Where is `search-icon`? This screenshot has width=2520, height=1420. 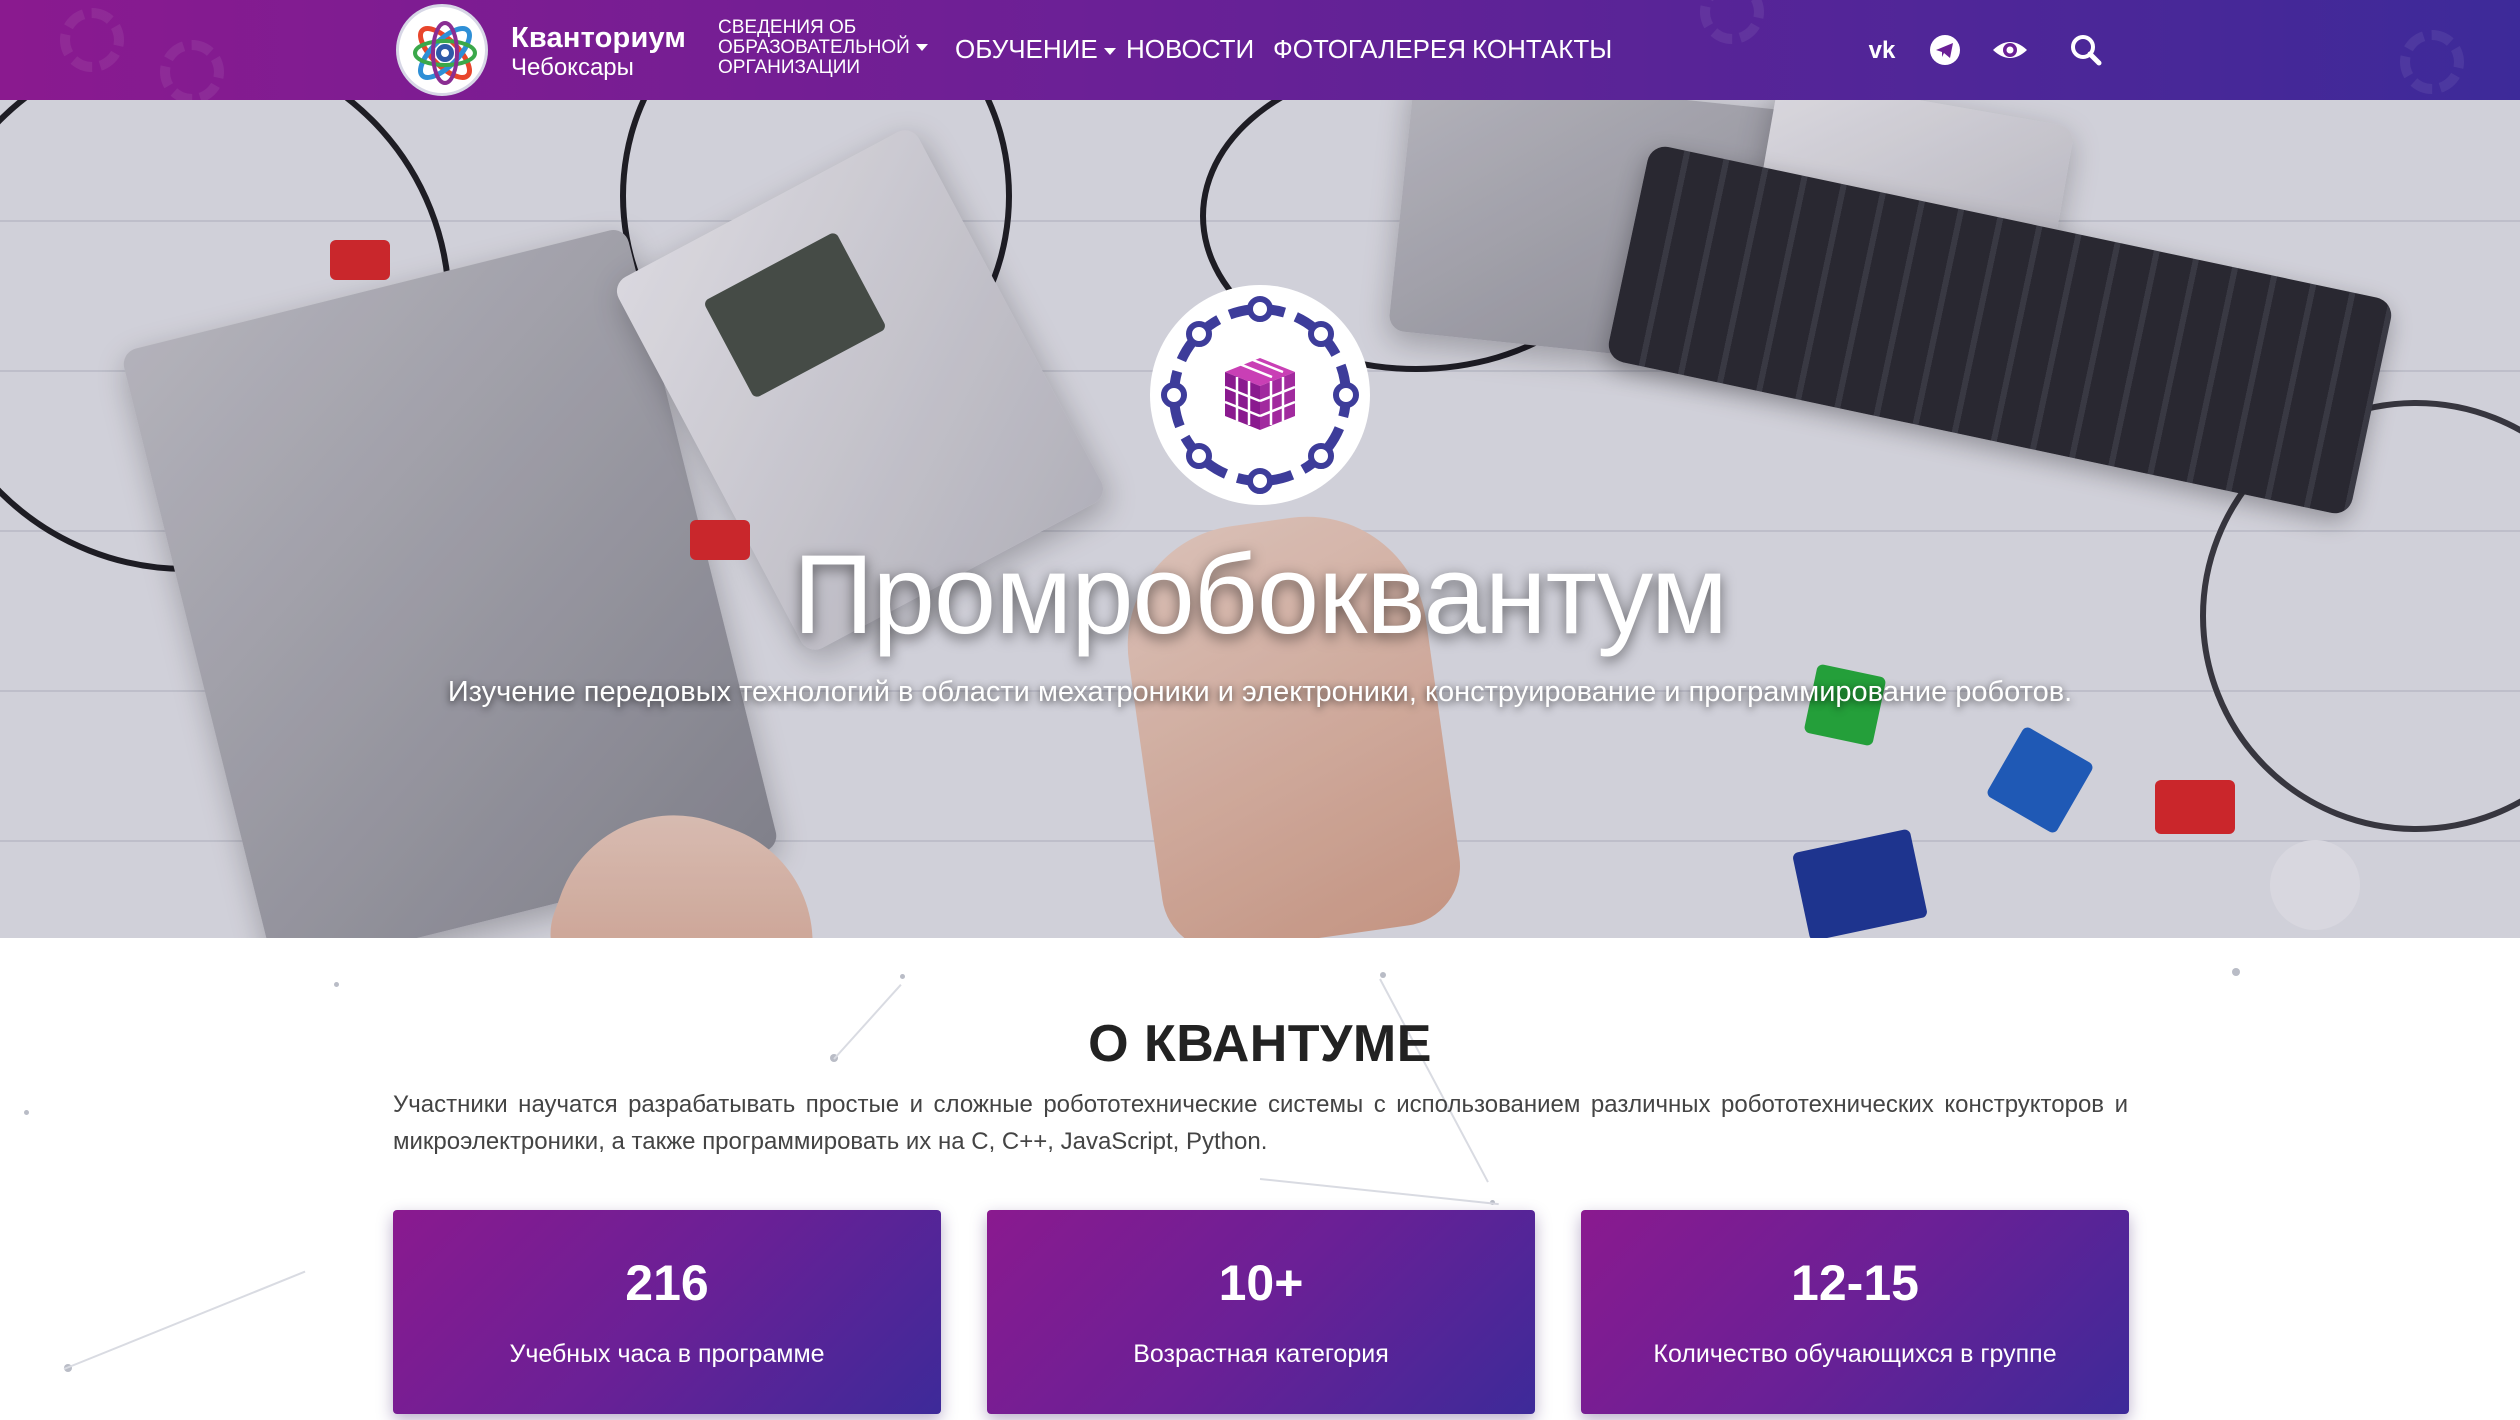
search-icon is located at coordinates (2086, 50).